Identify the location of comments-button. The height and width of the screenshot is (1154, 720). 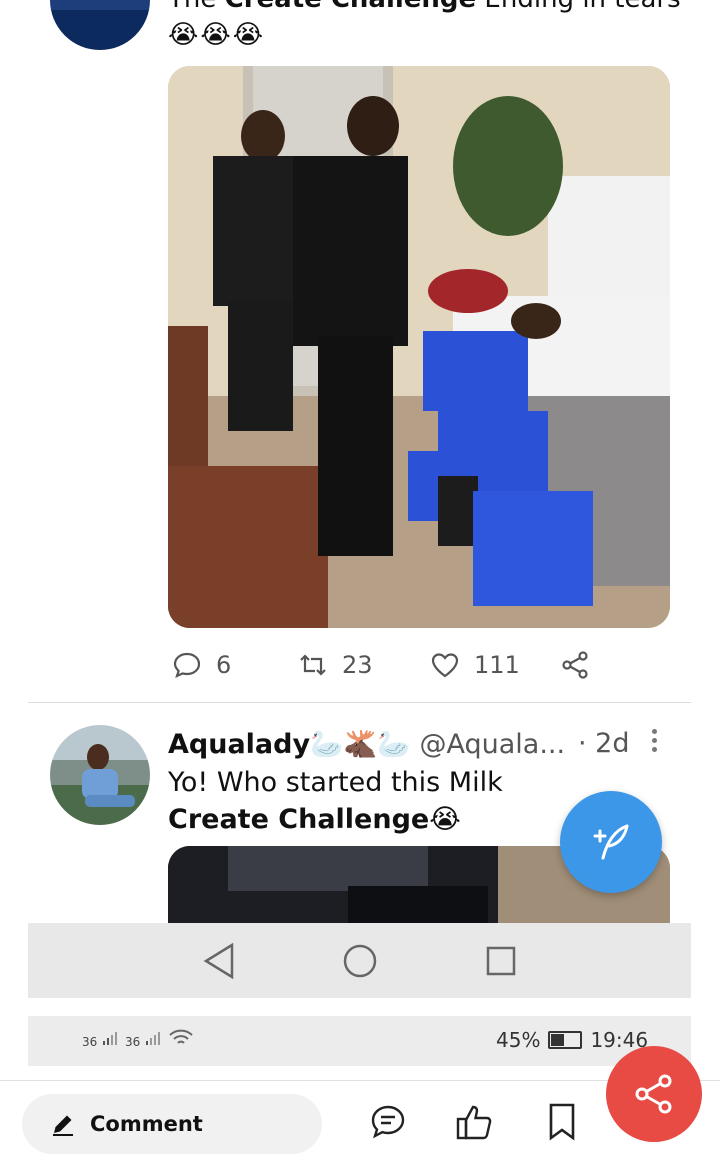
(388, 1122).